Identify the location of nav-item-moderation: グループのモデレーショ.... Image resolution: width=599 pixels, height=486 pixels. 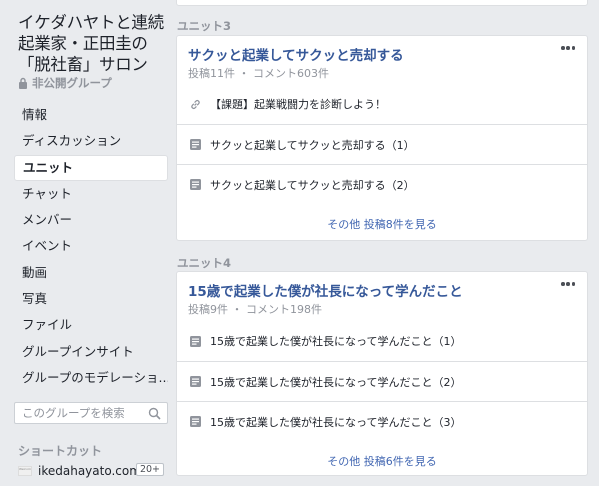
(91, 378).